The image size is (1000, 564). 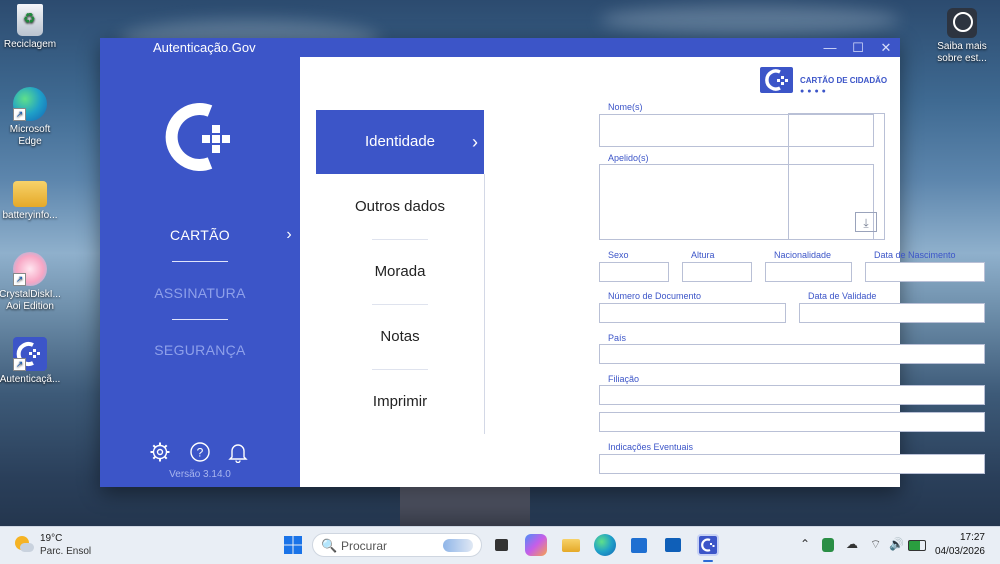 What do you see at coordinates (808, 272) in the screenshot?
I see `nacionalidade-field` at bounding box center [808, 272].